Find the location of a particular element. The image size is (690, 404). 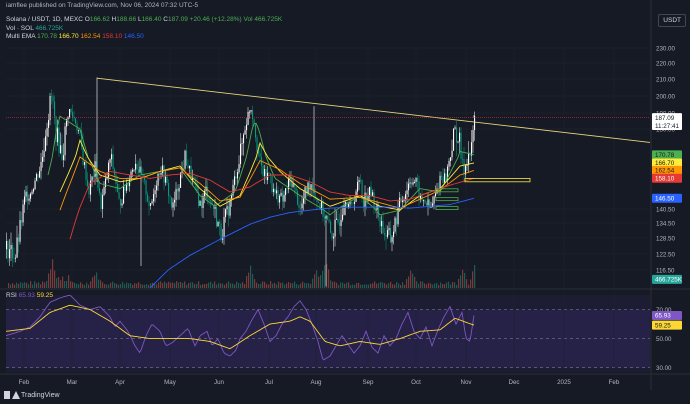

currency-button: USDT is located at coordinates (672, 20).